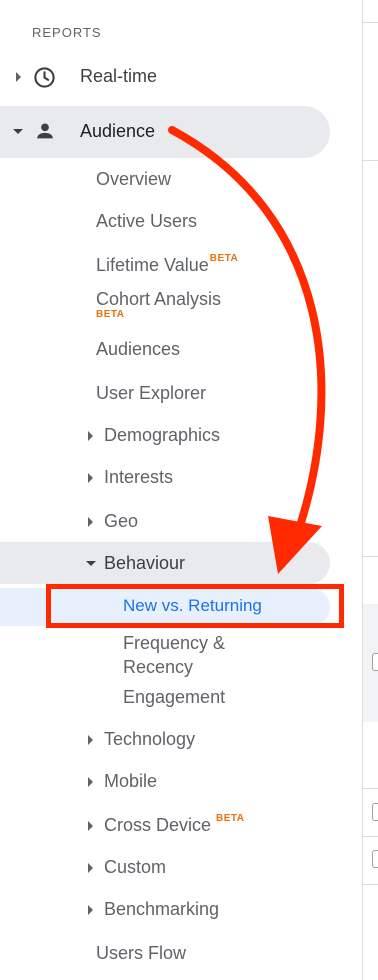 The image size is (378, 980). I want to click on annotation-highlight-box, so click(195, 606).